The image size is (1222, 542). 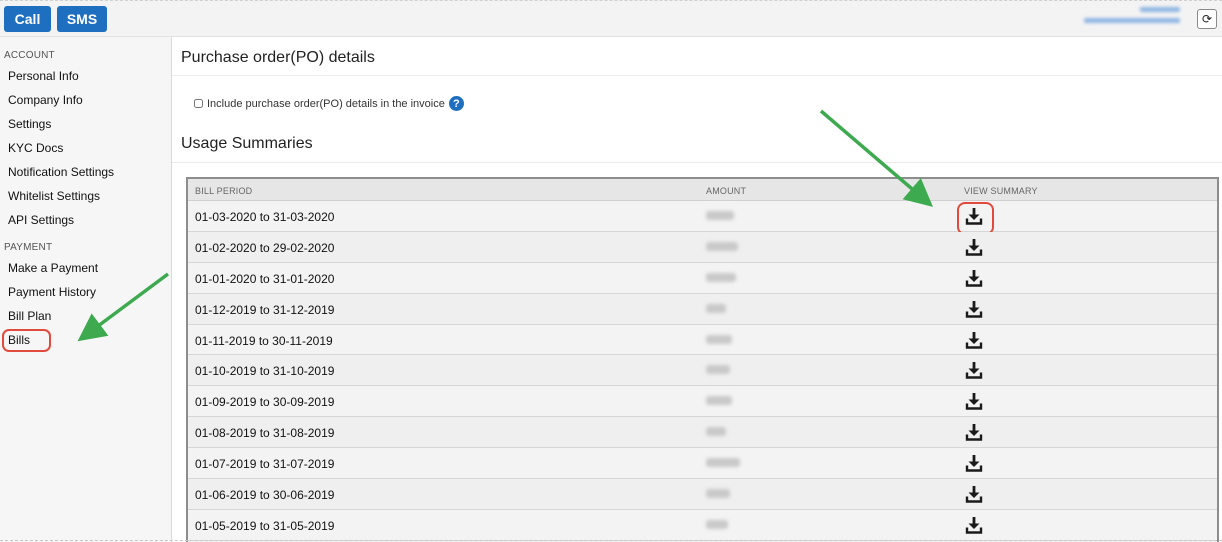 I want to click on top-toolbar: Call SMS ⟳, so click(x=611, y=18).